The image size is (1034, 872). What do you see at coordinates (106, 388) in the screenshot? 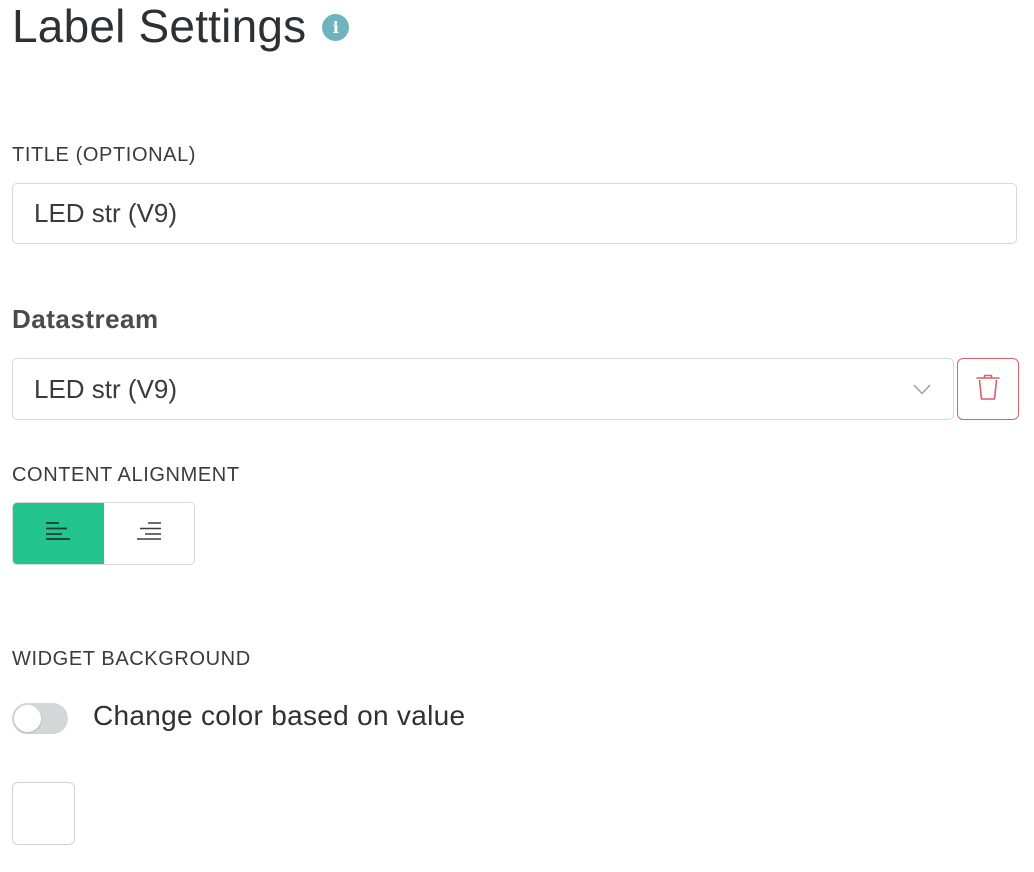
I see `datastream-selected-value: LED str (V9)` at bounding box center [106, 388].